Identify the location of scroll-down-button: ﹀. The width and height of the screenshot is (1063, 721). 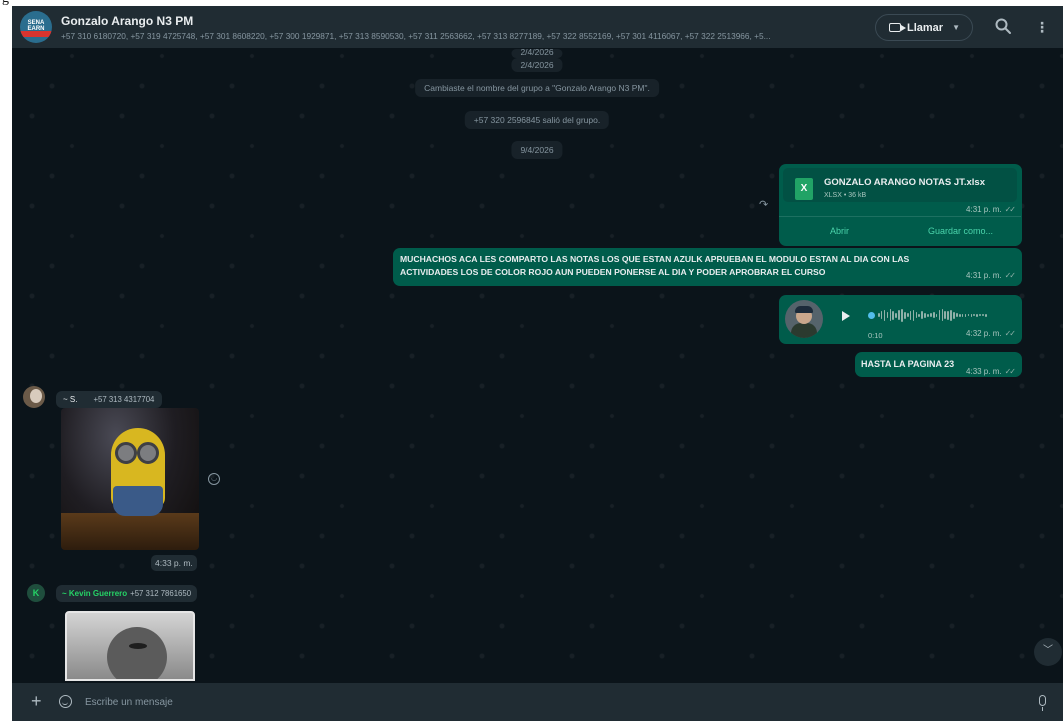
(1048, 652).